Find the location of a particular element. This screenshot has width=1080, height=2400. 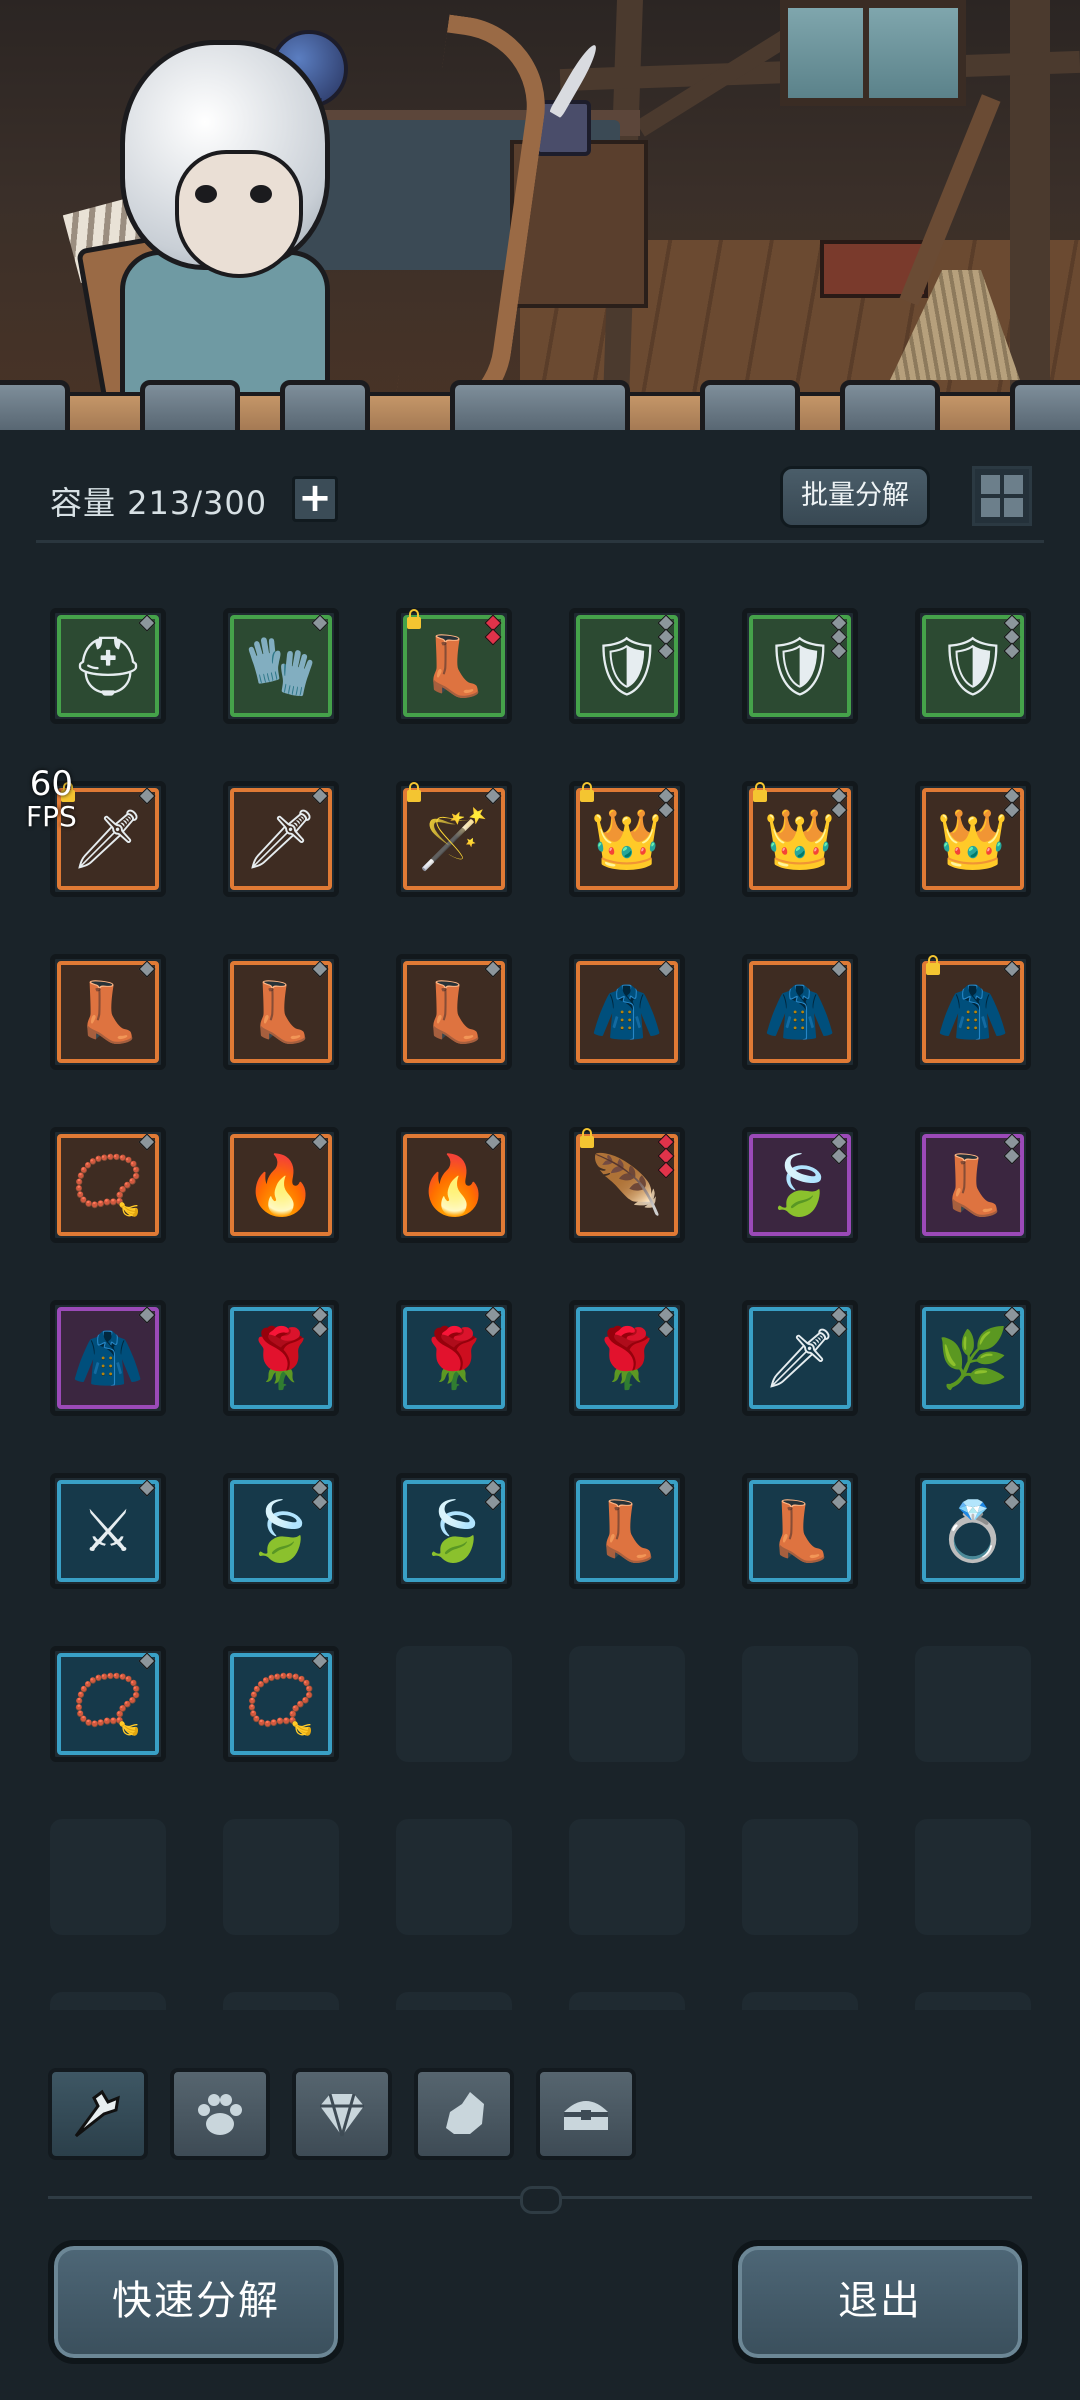

flame-amulet-icon: 🔥 is located at coordinates (281, 1185).